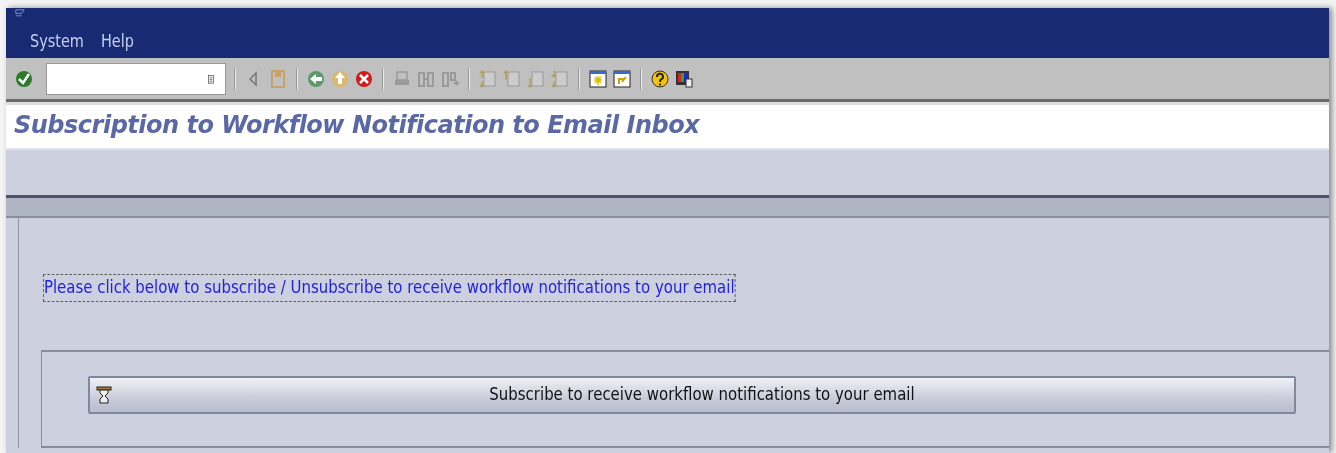  What do you see at coordinates (57, 41) in the screenshot?
I see `menu-item: System` at bounding box center [57, 41].